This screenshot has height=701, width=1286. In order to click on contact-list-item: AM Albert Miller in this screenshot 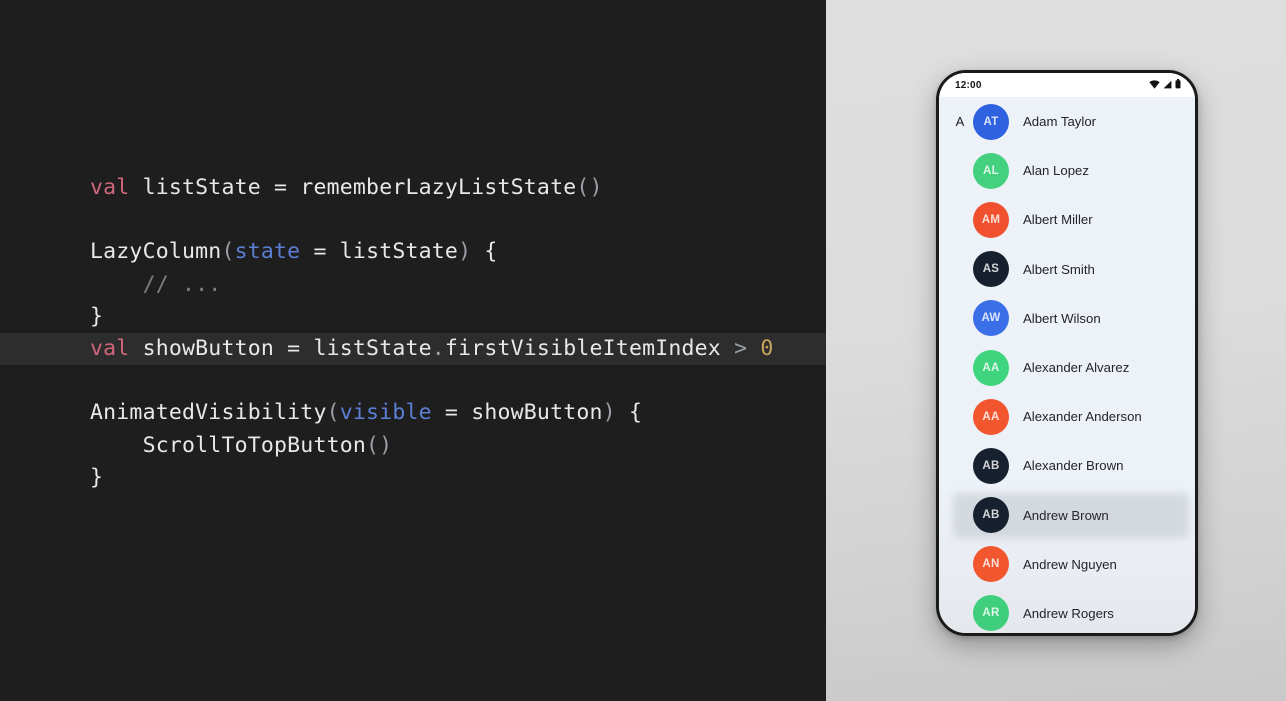, I will do `click(1067, 219)`.